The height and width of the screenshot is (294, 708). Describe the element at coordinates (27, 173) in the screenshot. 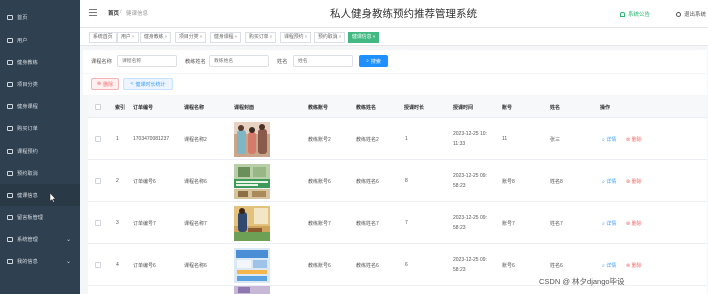

I see `sidebar-item-label: 预约取消` at that location.